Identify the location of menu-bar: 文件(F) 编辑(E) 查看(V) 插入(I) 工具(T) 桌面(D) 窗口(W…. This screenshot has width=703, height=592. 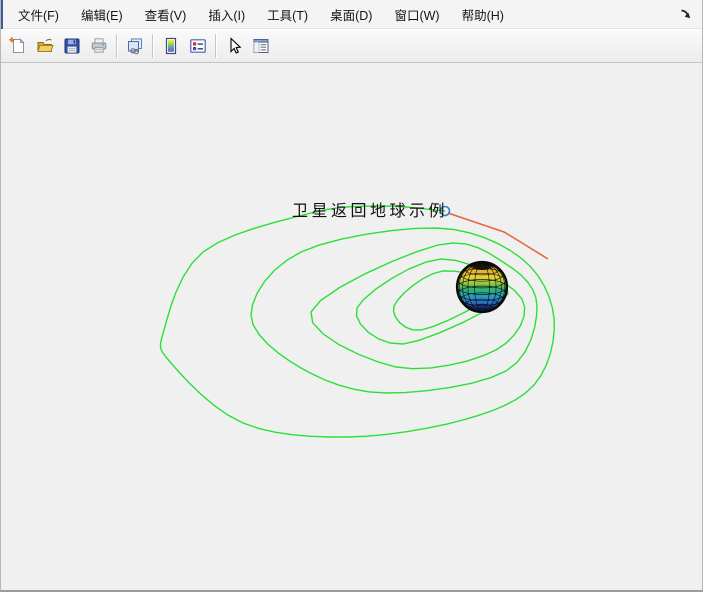
(351, 14).